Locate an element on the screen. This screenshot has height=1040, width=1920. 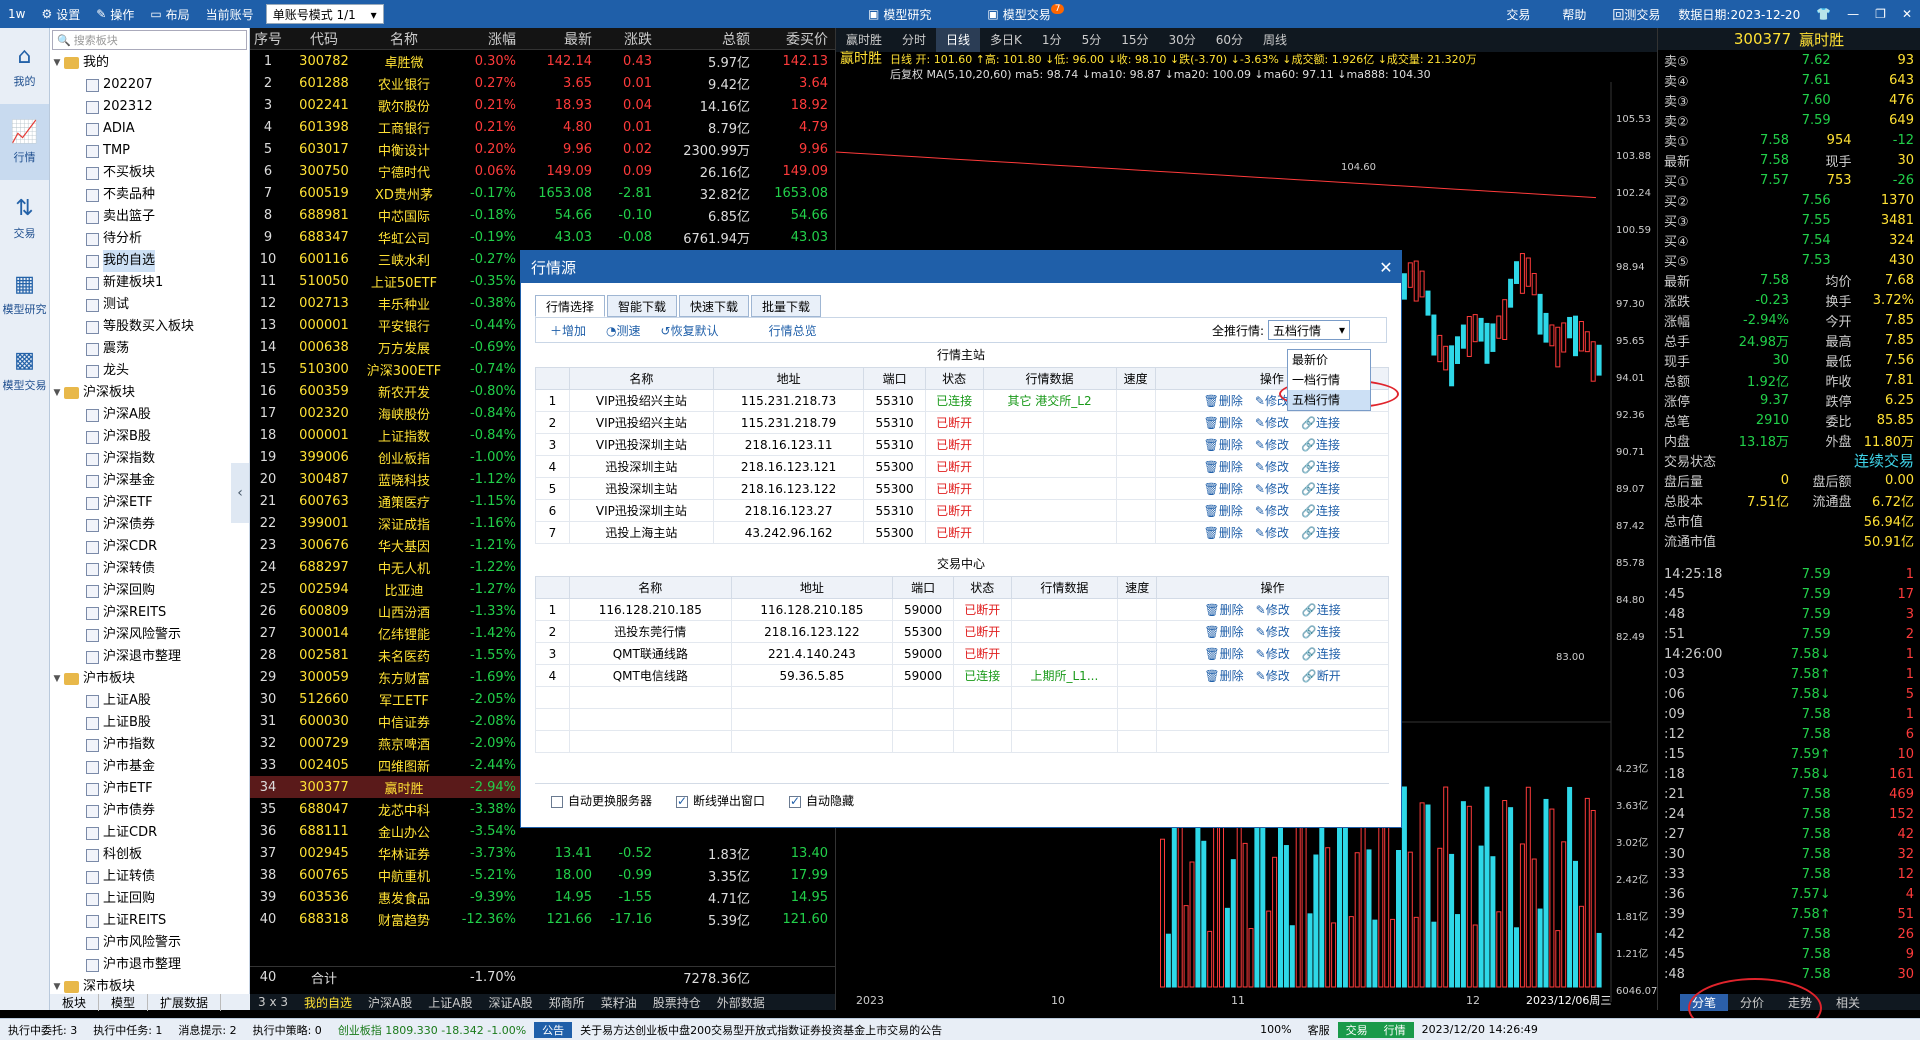
tree-item: 新建板块1 is located at coordinates (149, 283).